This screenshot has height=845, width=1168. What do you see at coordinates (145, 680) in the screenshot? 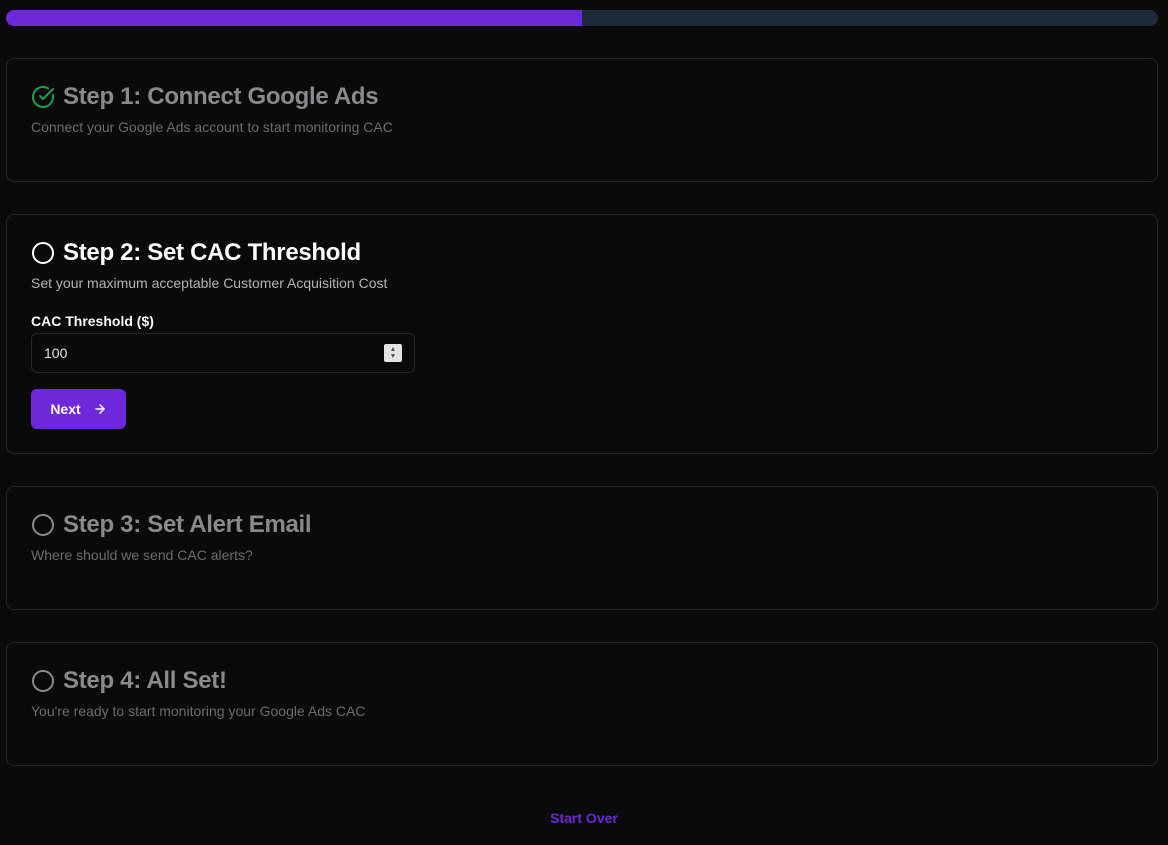
I see `step-4-title: Step 4: All Set!` at bounding box center [145, 680].